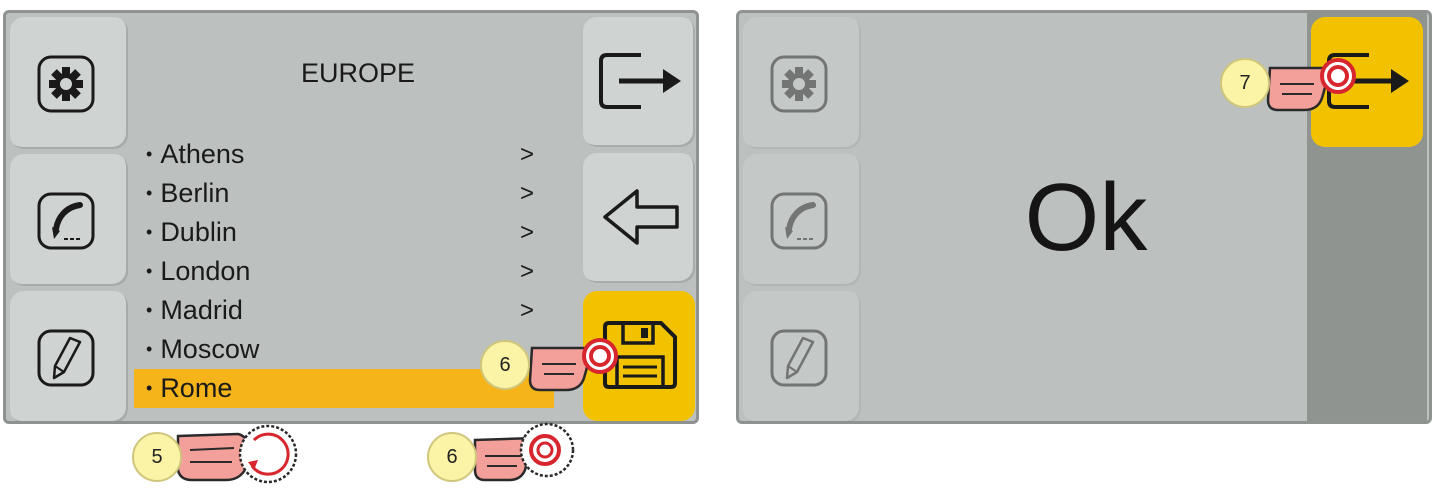 This screenshot has width=1435, height=494. I want to click on city-name: Dublin, so click(198, 232).